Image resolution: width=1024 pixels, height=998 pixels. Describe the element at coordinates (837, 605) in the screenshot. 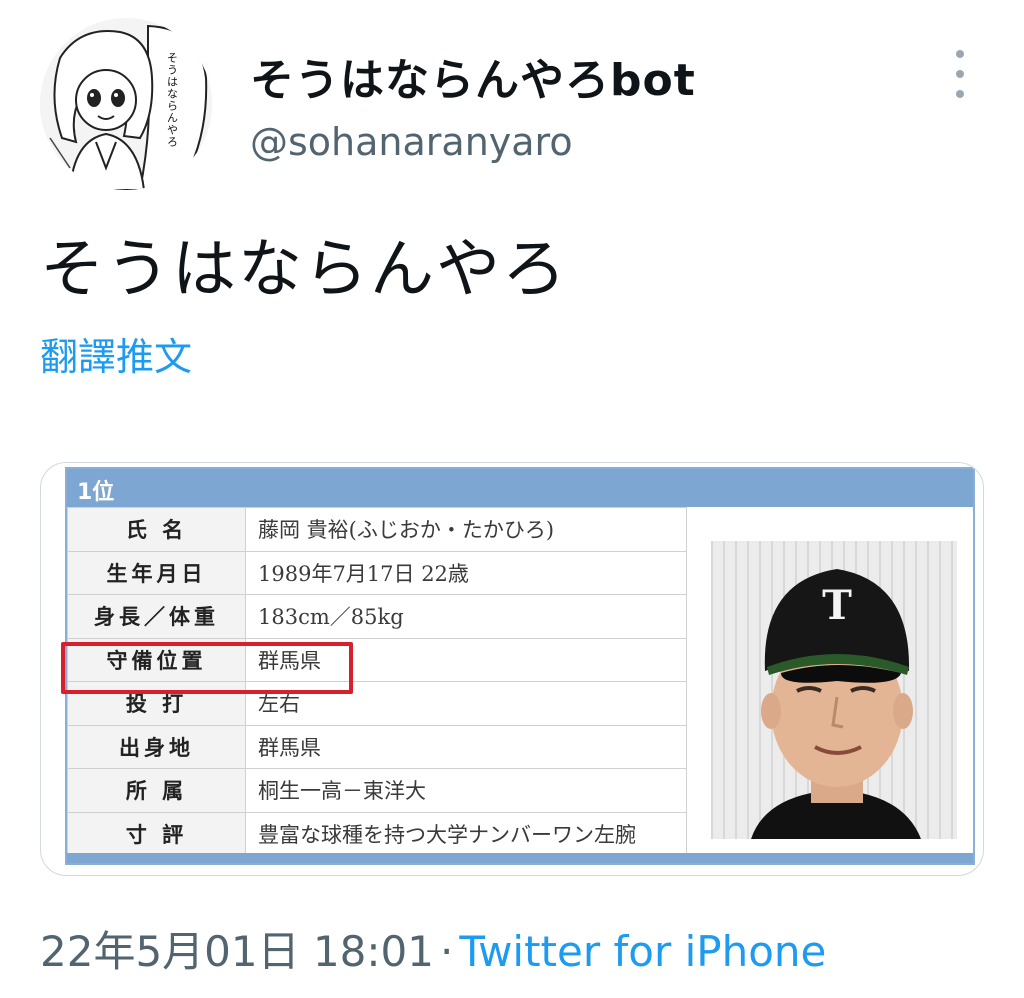

I see `svg-text: T` at that location.